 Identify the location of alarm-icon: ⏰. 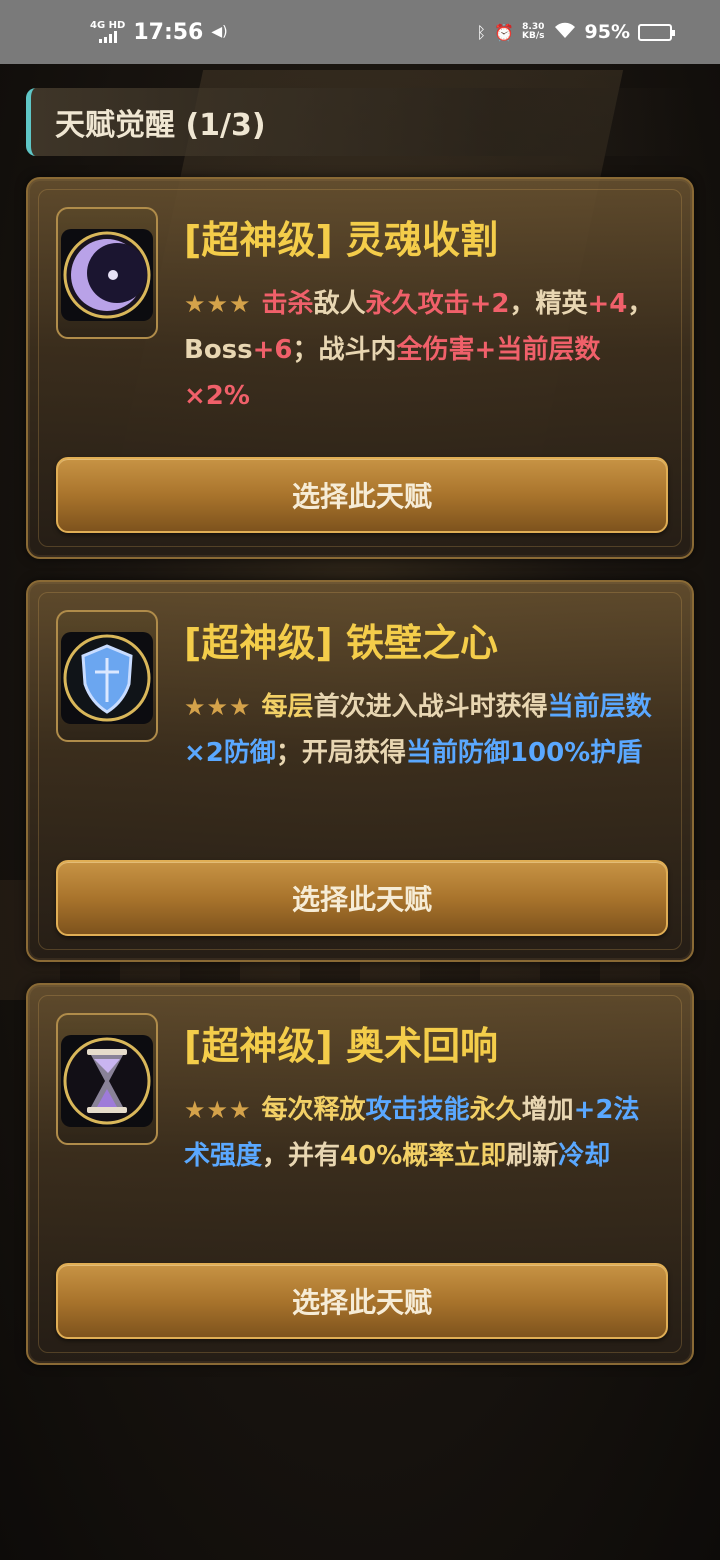
(504, 32).